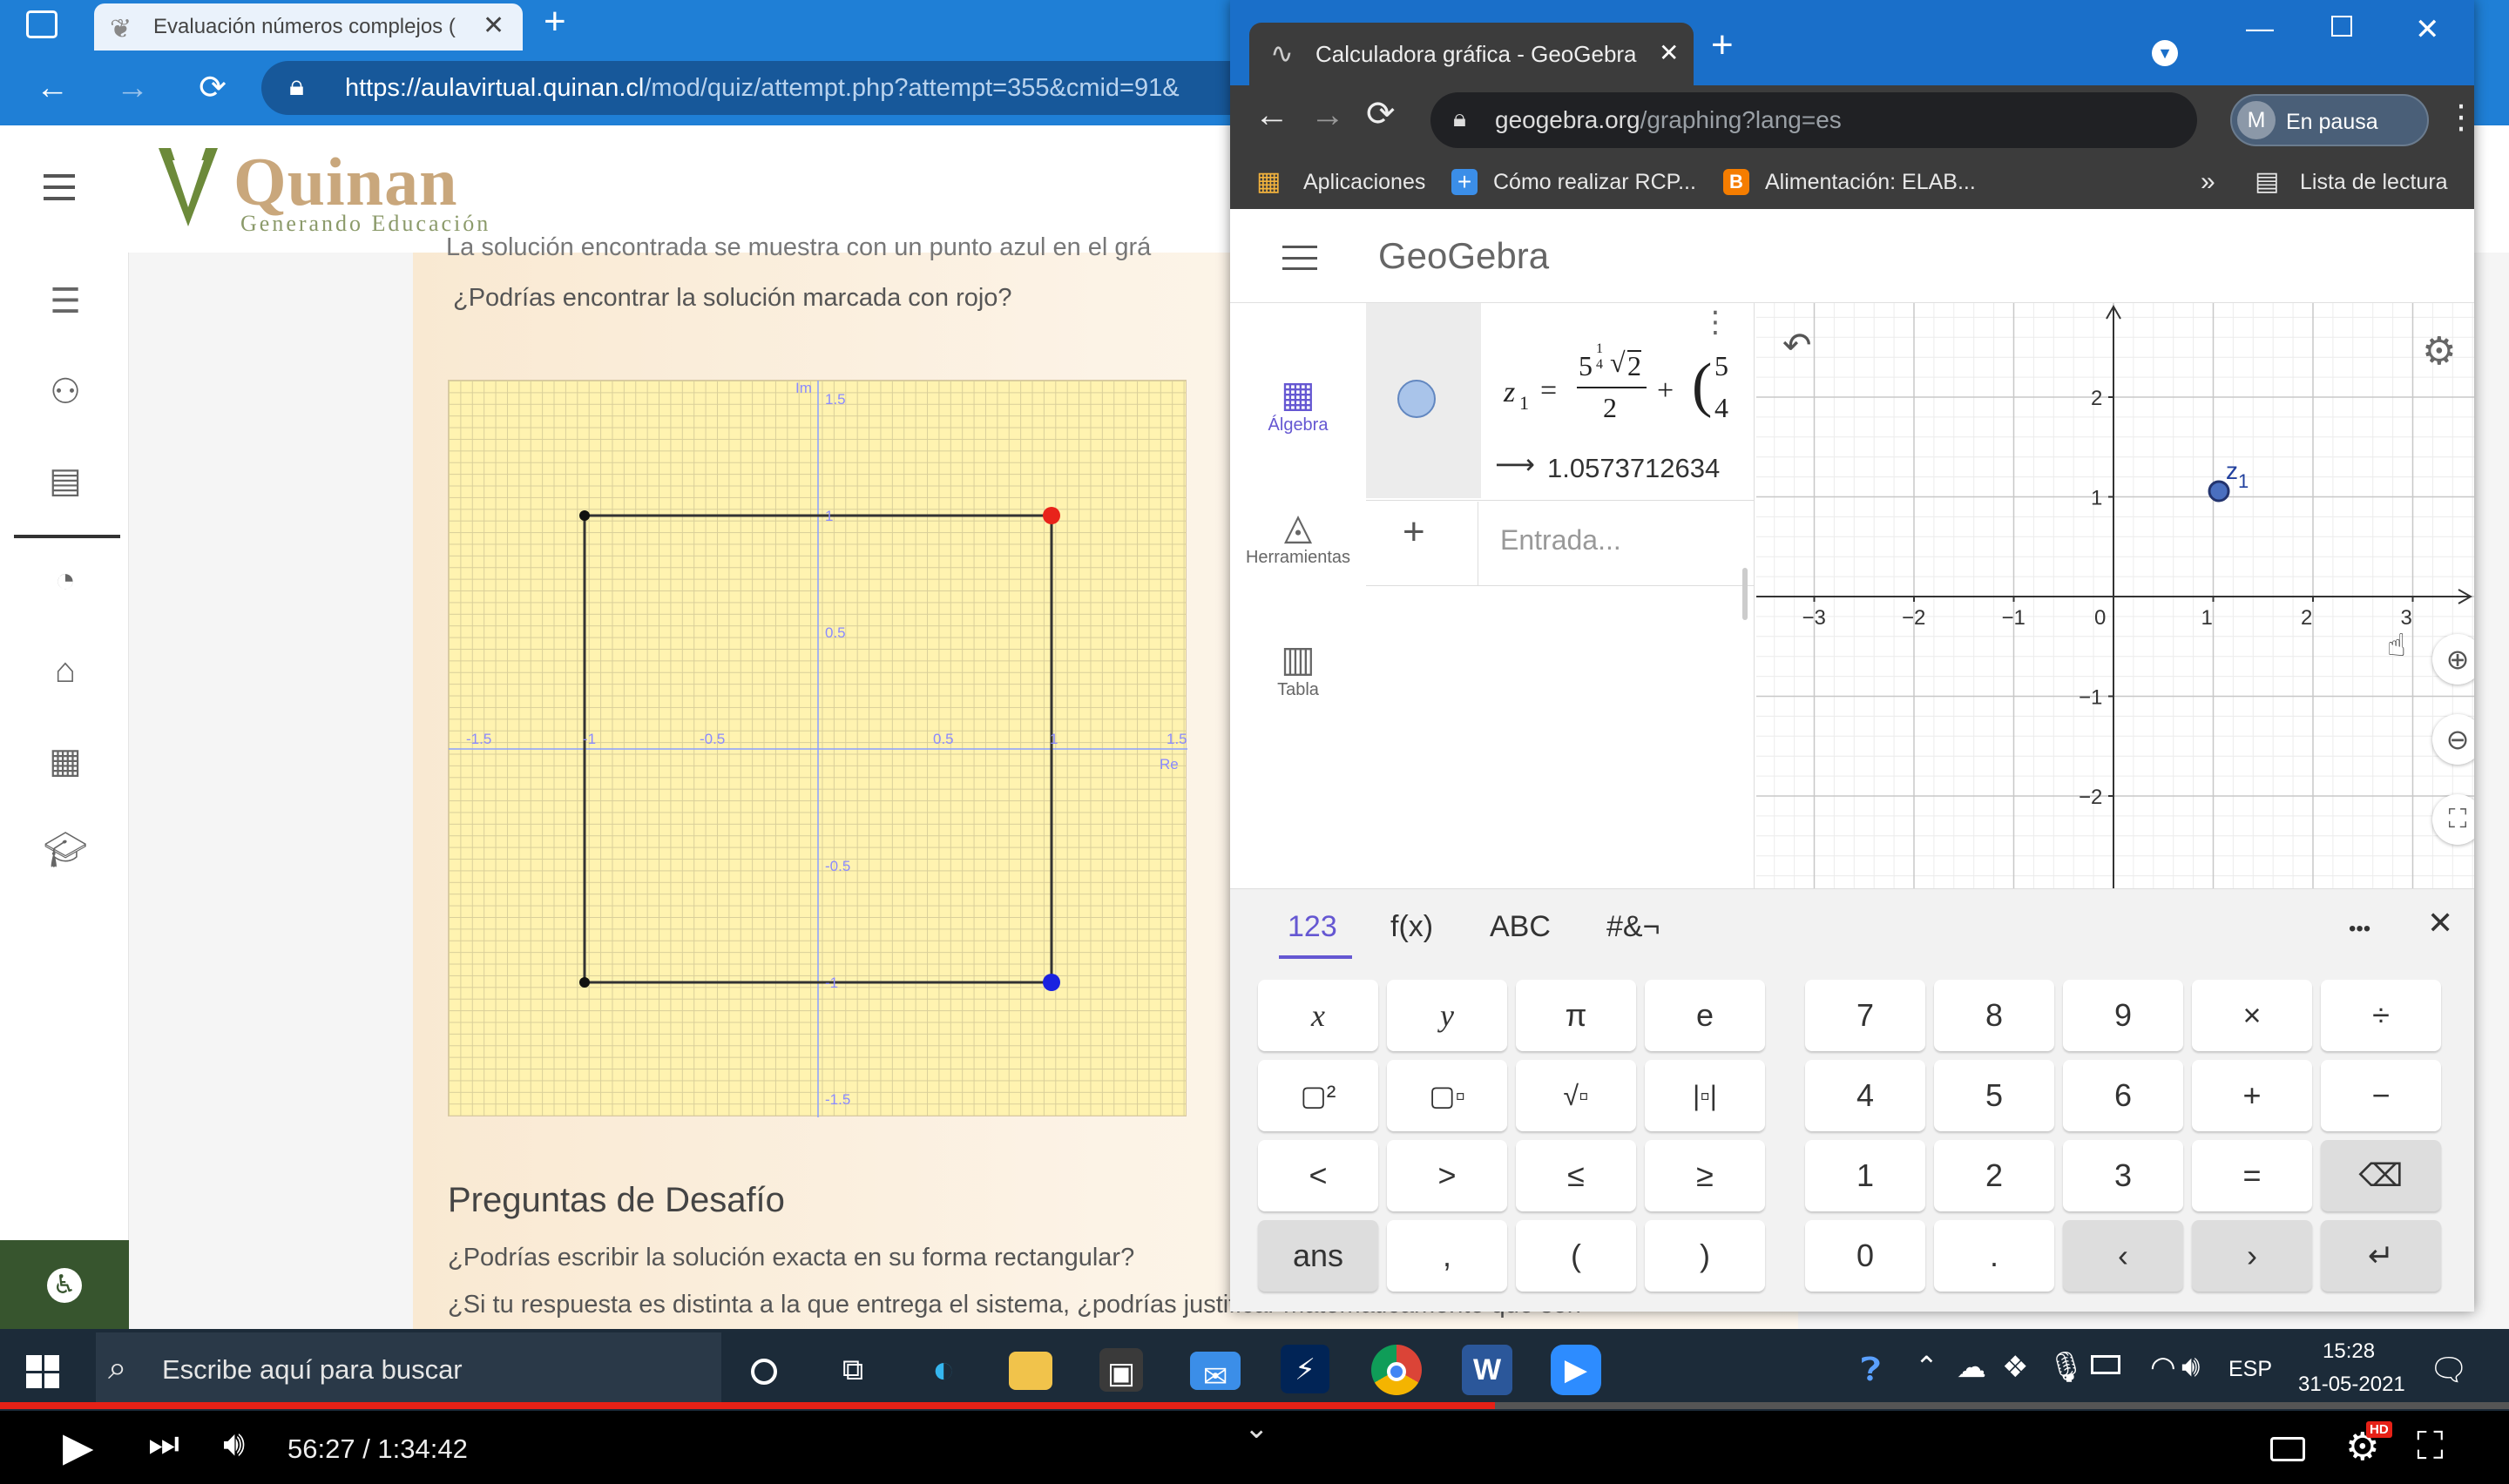 The width and height of the screenshot is (2509, 1484). What do you see at coordinates (2459, 118) in the screenshot?
I see `kebab-menu-icon: ⋮` at bounding box center [2459, 118].